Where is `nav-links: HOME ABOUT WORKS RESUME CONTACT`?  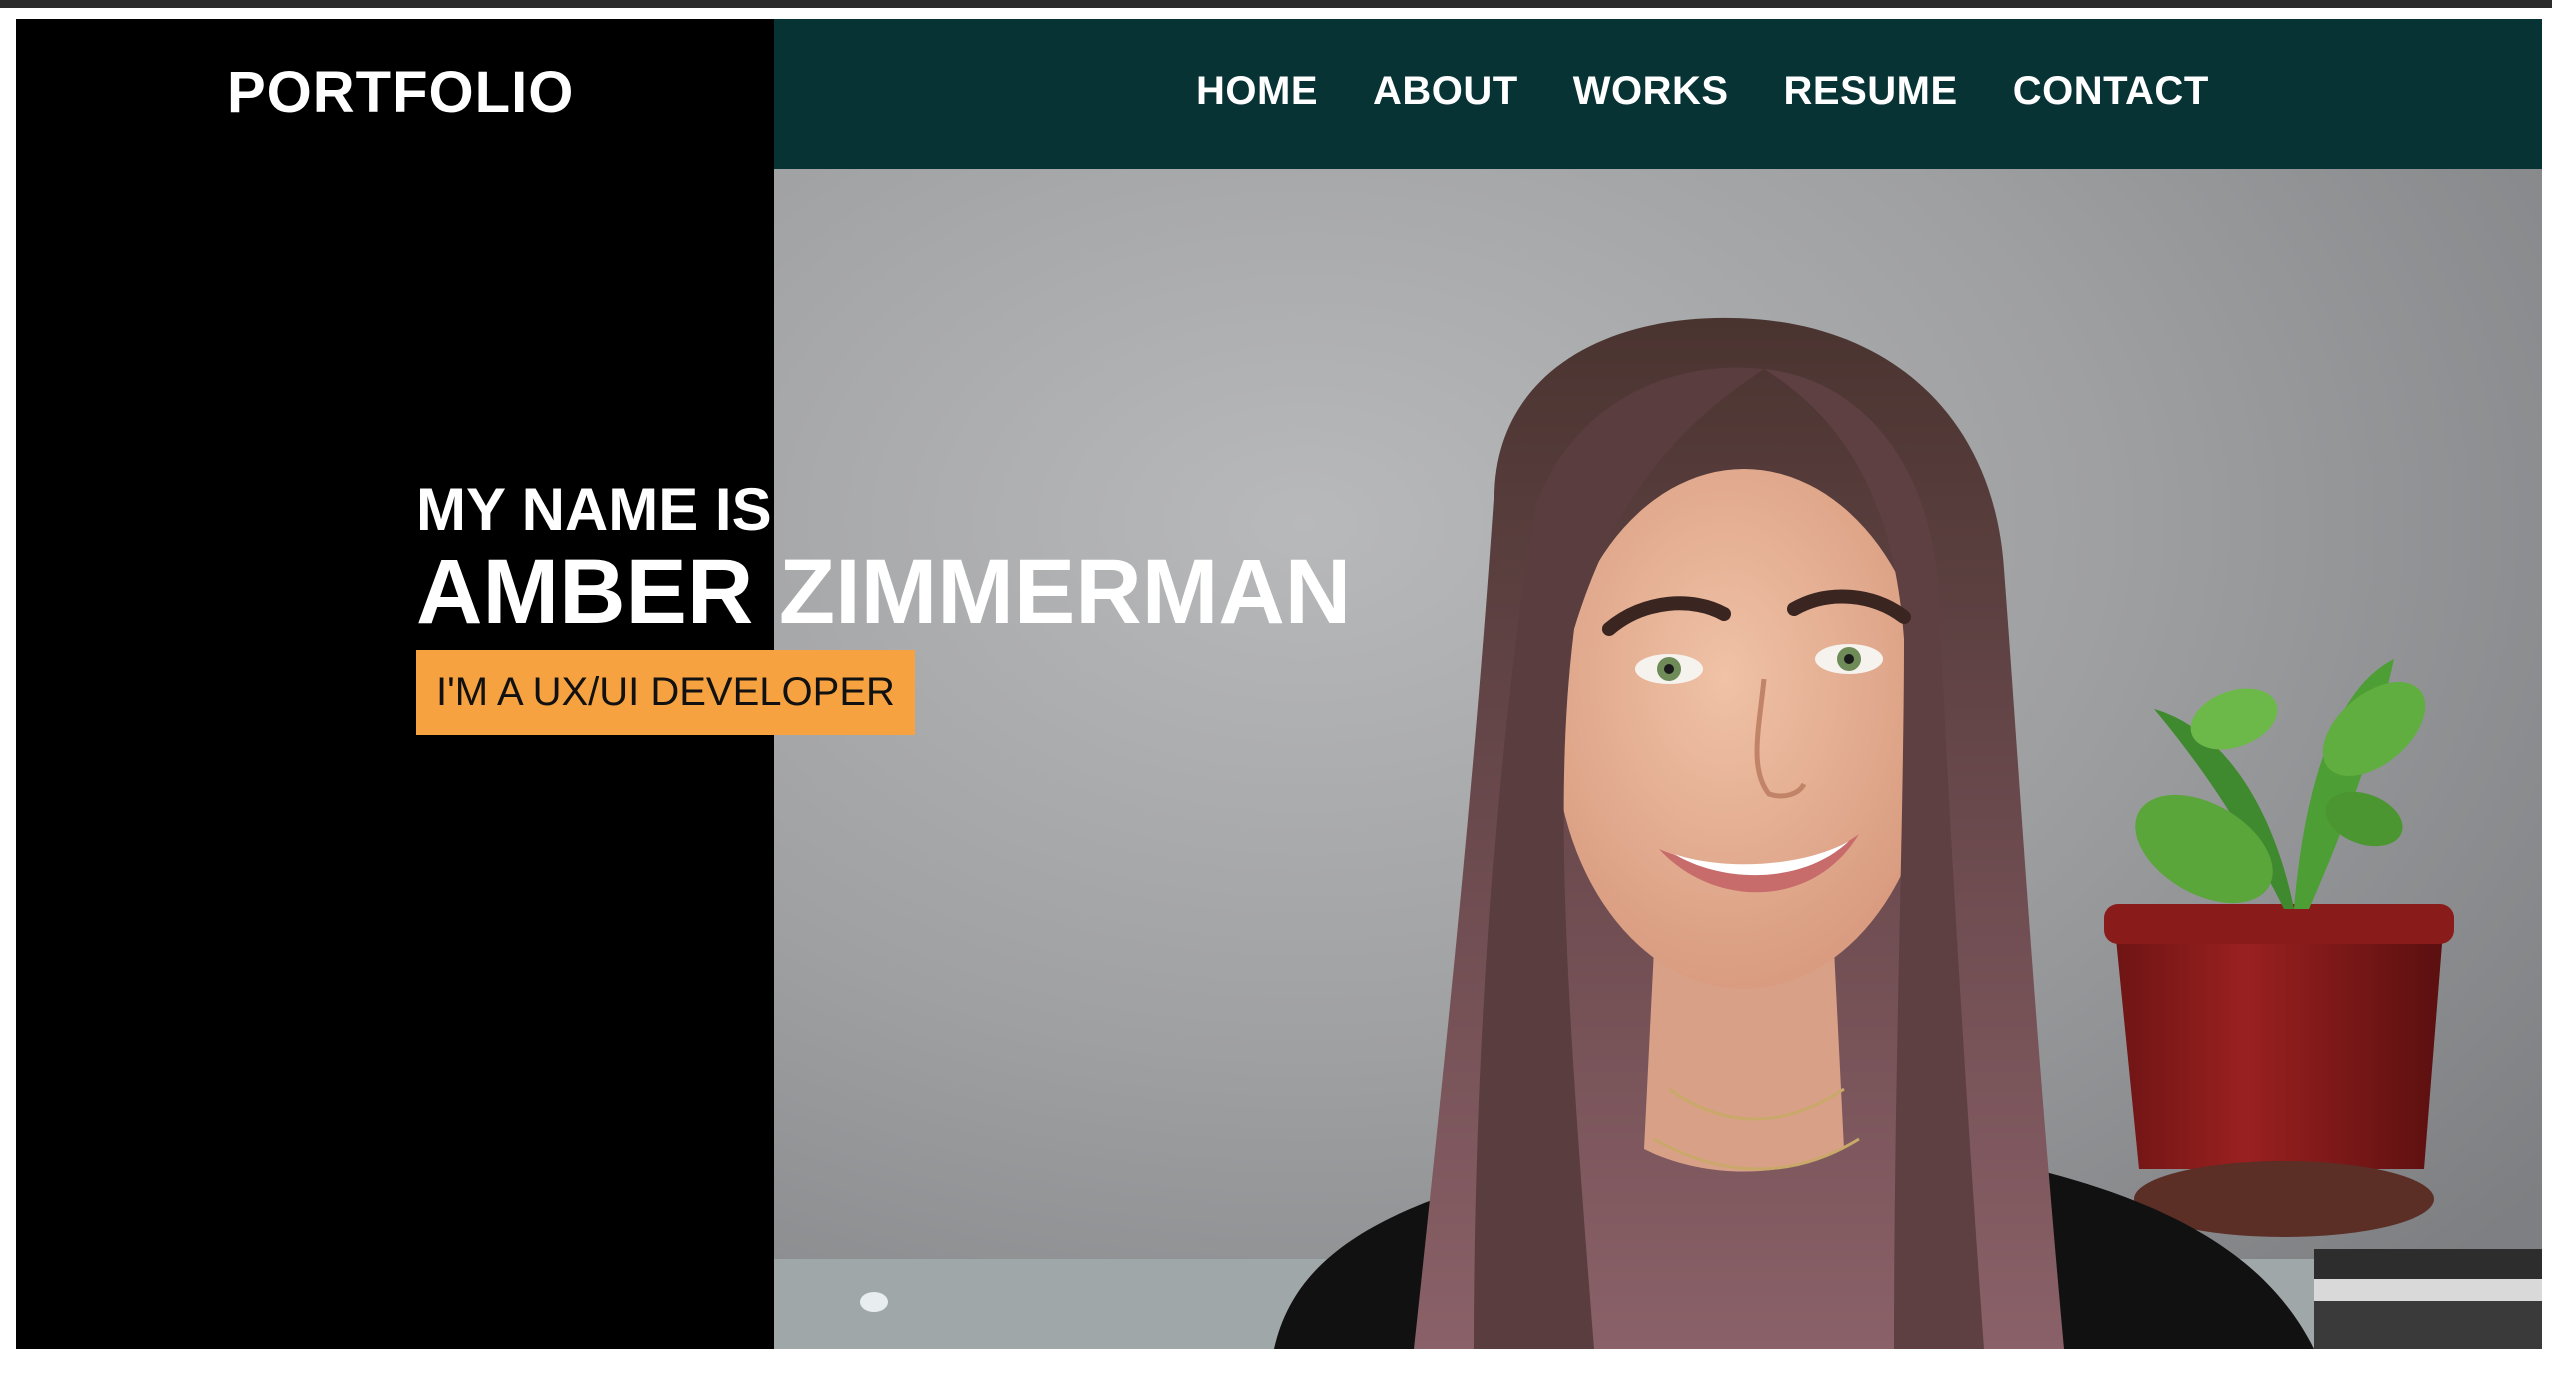
nav-links: HOME ABOUT WORKS RESUME CONTACT is located at coordinates (1702, 91).